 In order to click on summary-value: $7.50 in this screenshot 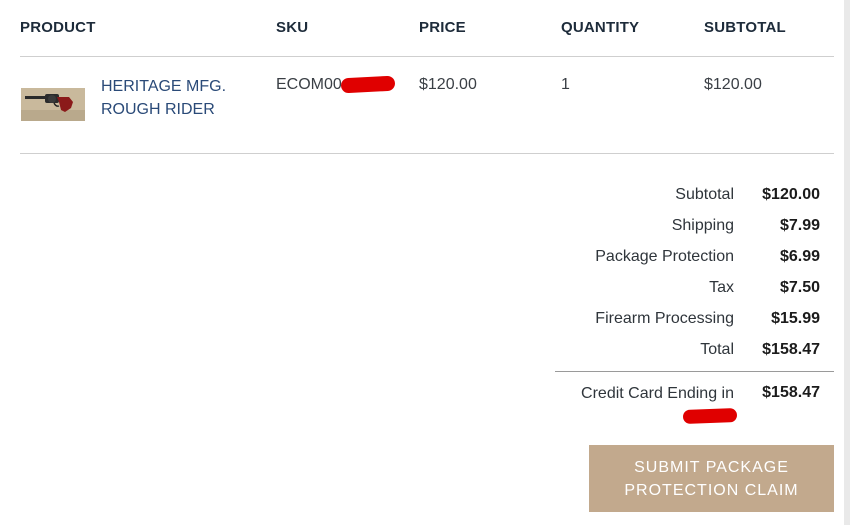, I will do `click(799, 287)`.